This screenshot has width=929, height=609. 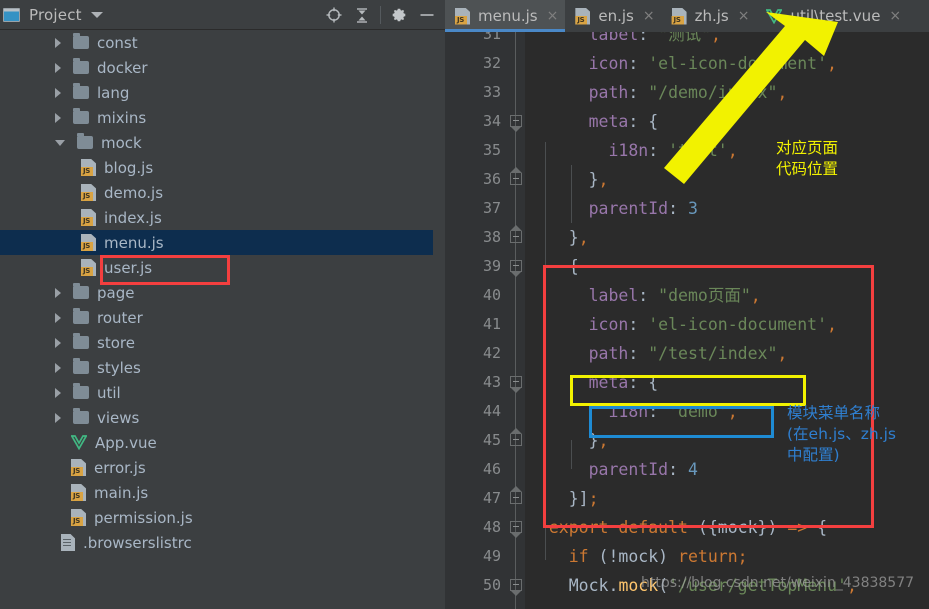 What do you see at coordinates (491, 382) in the screenshot?
I see `line-number: 43` at bounding box center [491, 382].